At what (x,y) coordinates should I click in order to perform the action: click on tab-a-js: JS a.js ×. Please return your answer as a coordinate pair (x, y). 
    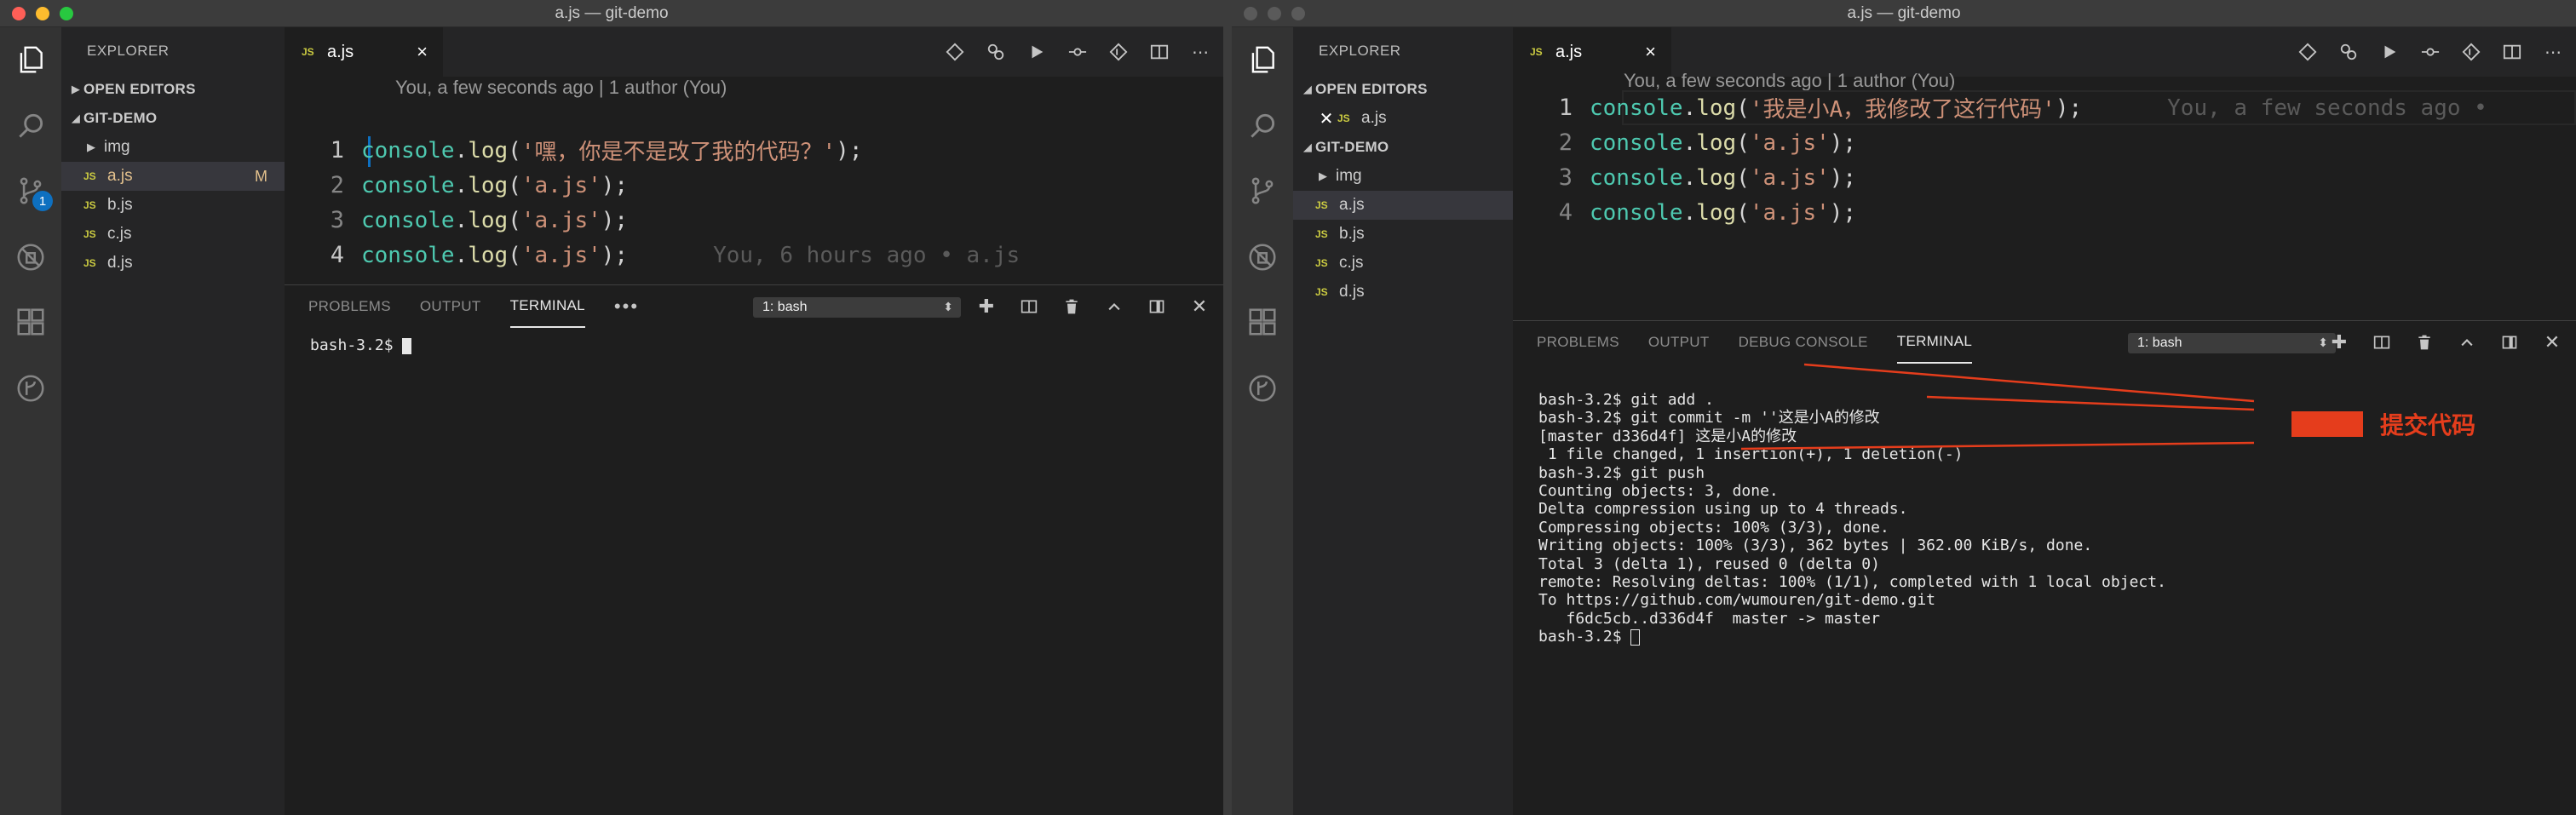
    Looking at the image, I should click on (364, 52).